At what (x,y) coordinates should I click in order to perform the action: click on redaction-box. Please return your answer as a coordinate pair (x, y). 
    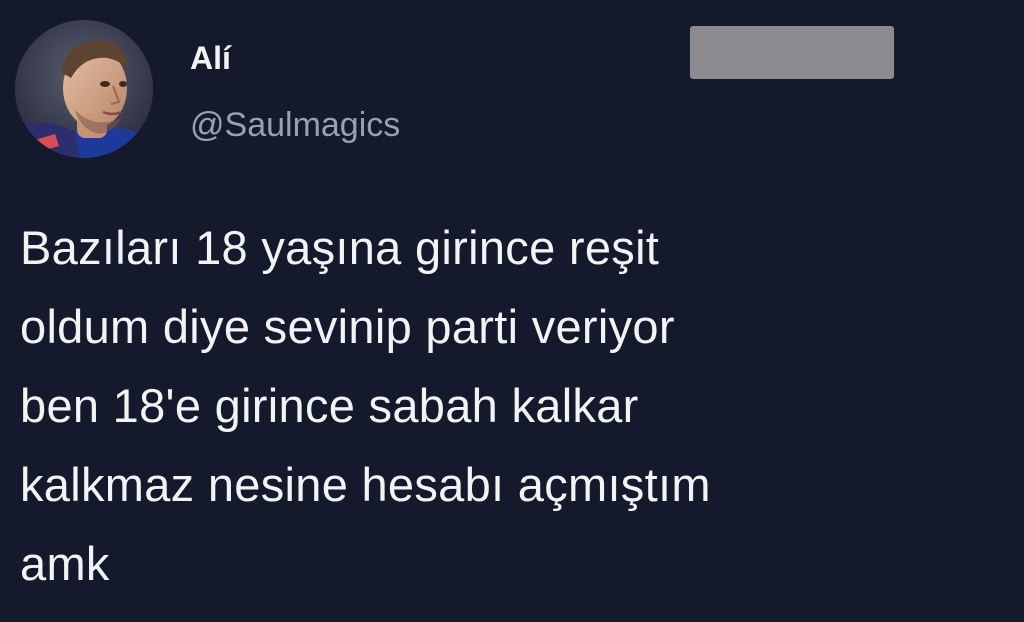
    Looking at the image, I should click on (792, 52).